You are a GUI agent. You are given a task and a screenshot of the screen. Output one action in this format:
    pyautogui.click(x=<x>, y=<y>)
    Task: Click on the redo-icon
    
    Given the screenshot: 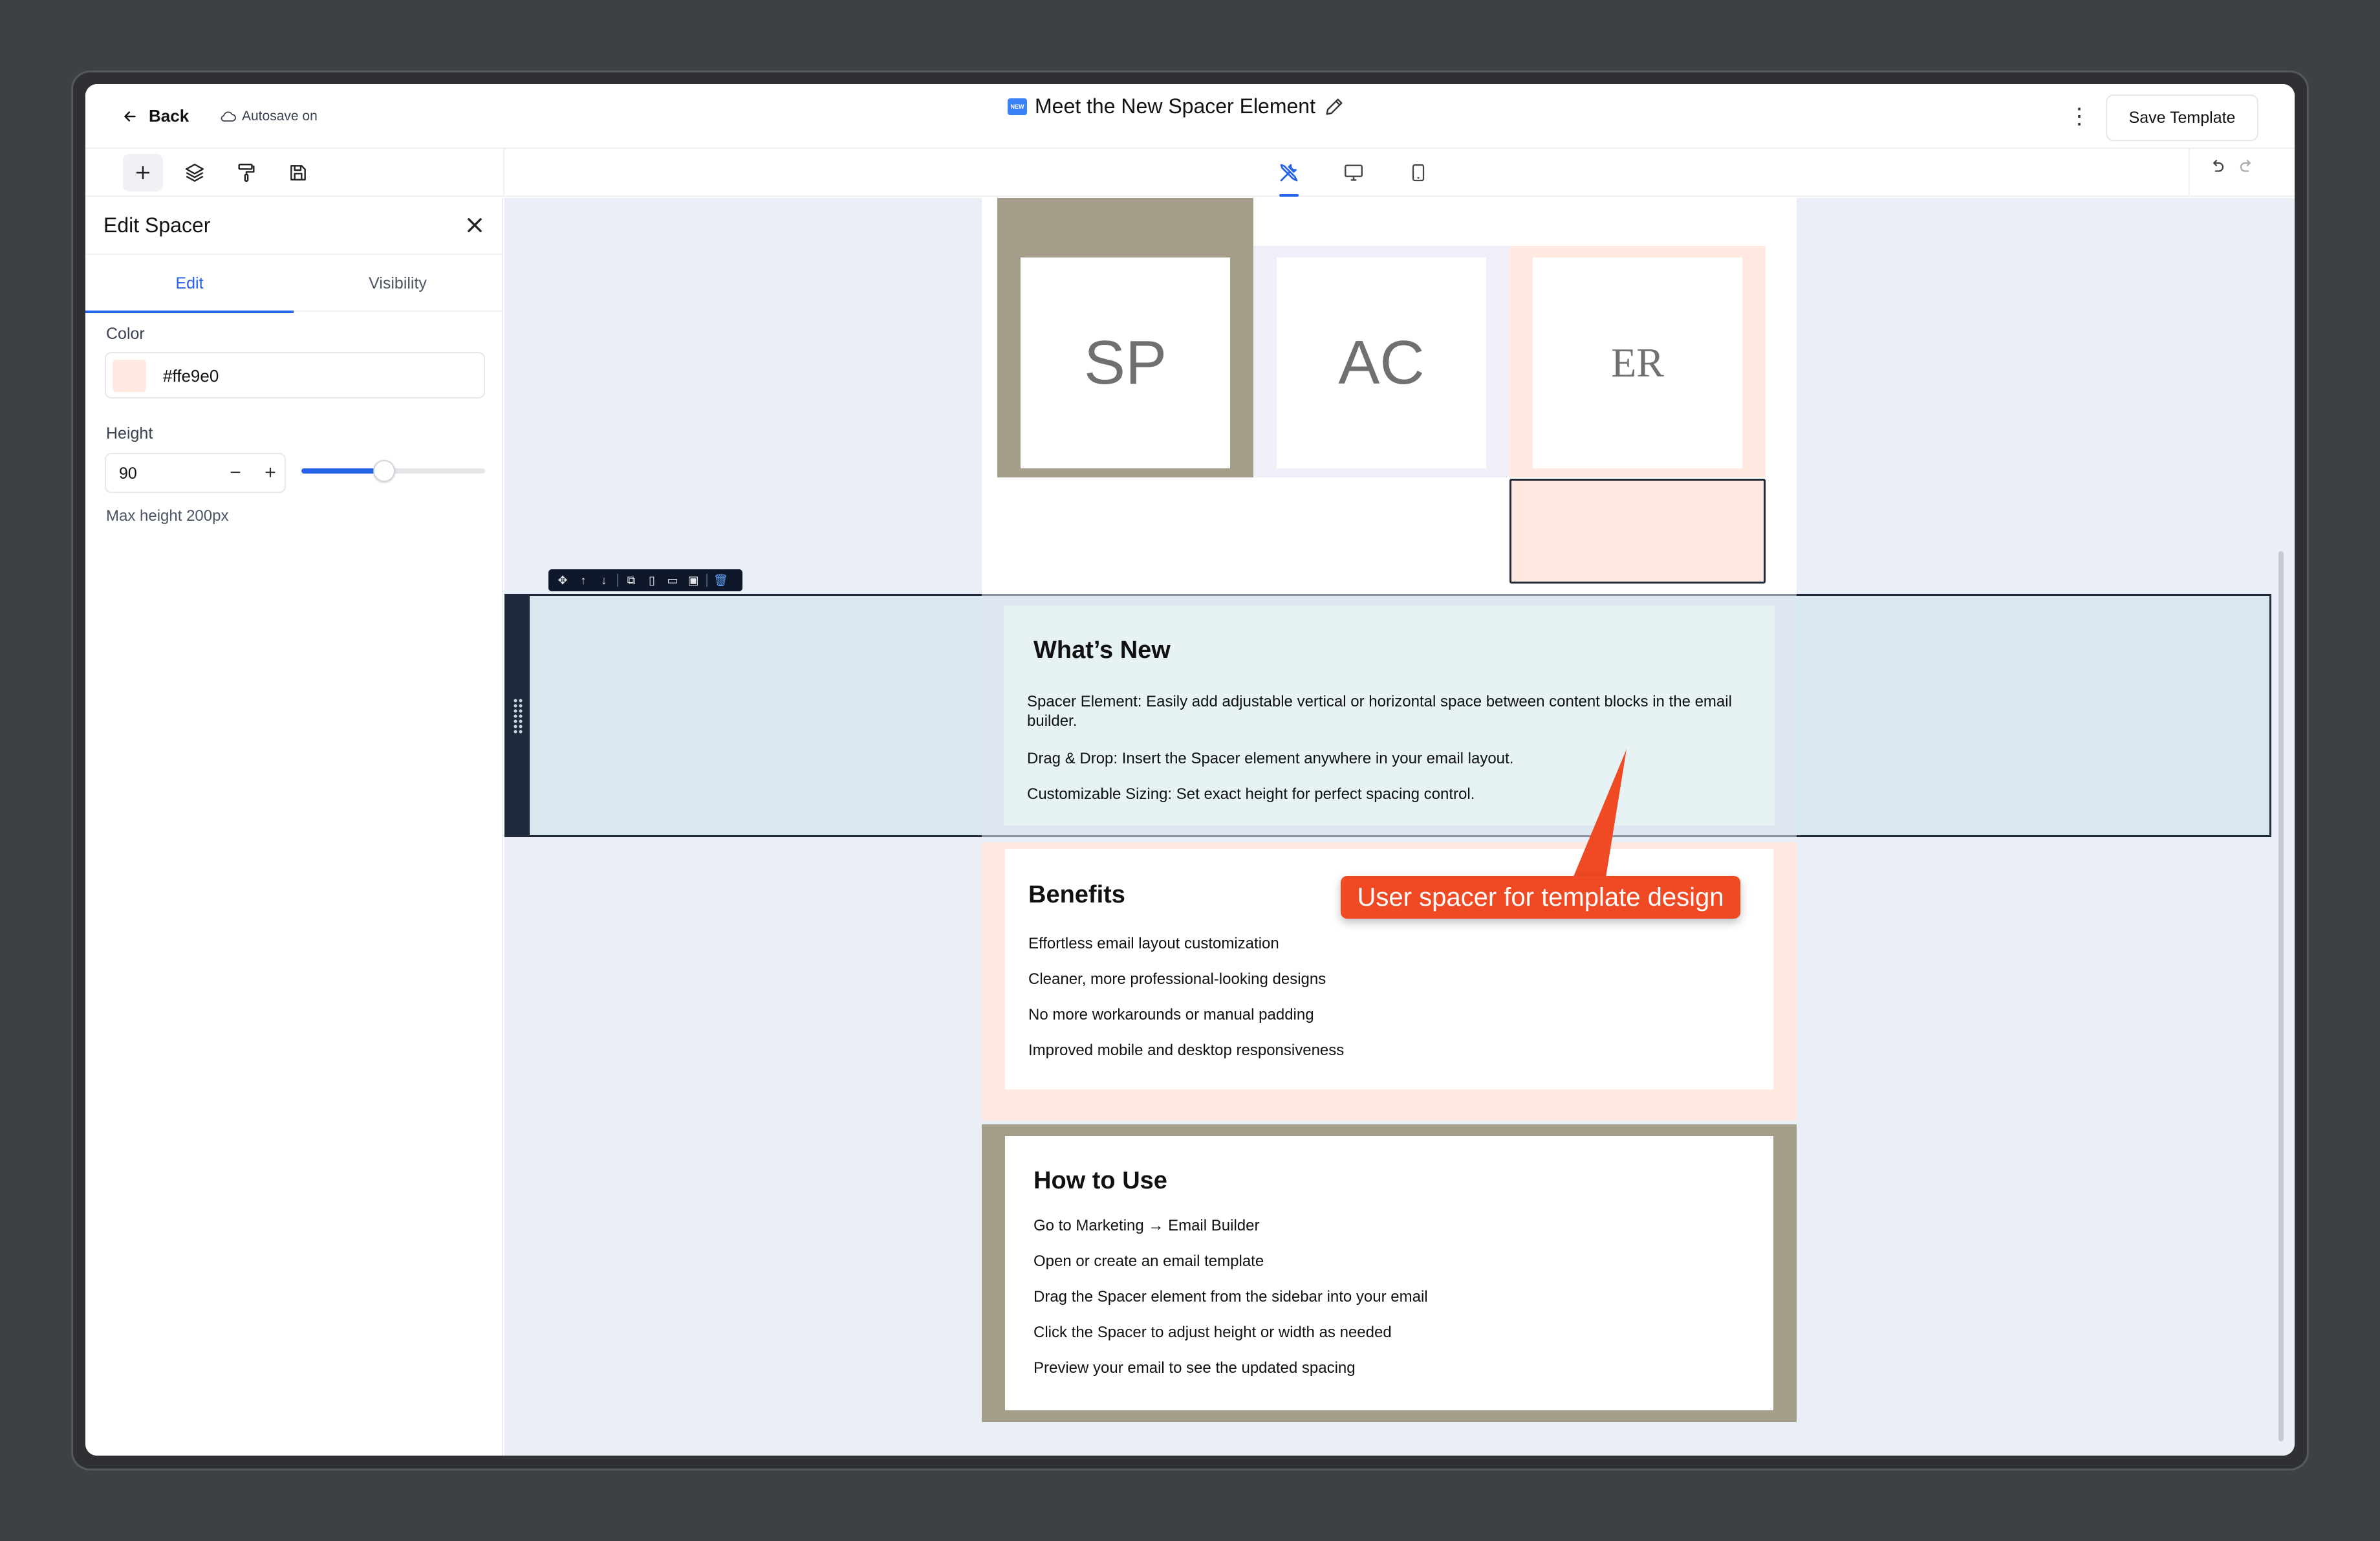 What is the action you would take?
    pyautogui.click(x=2247, y=166)
    